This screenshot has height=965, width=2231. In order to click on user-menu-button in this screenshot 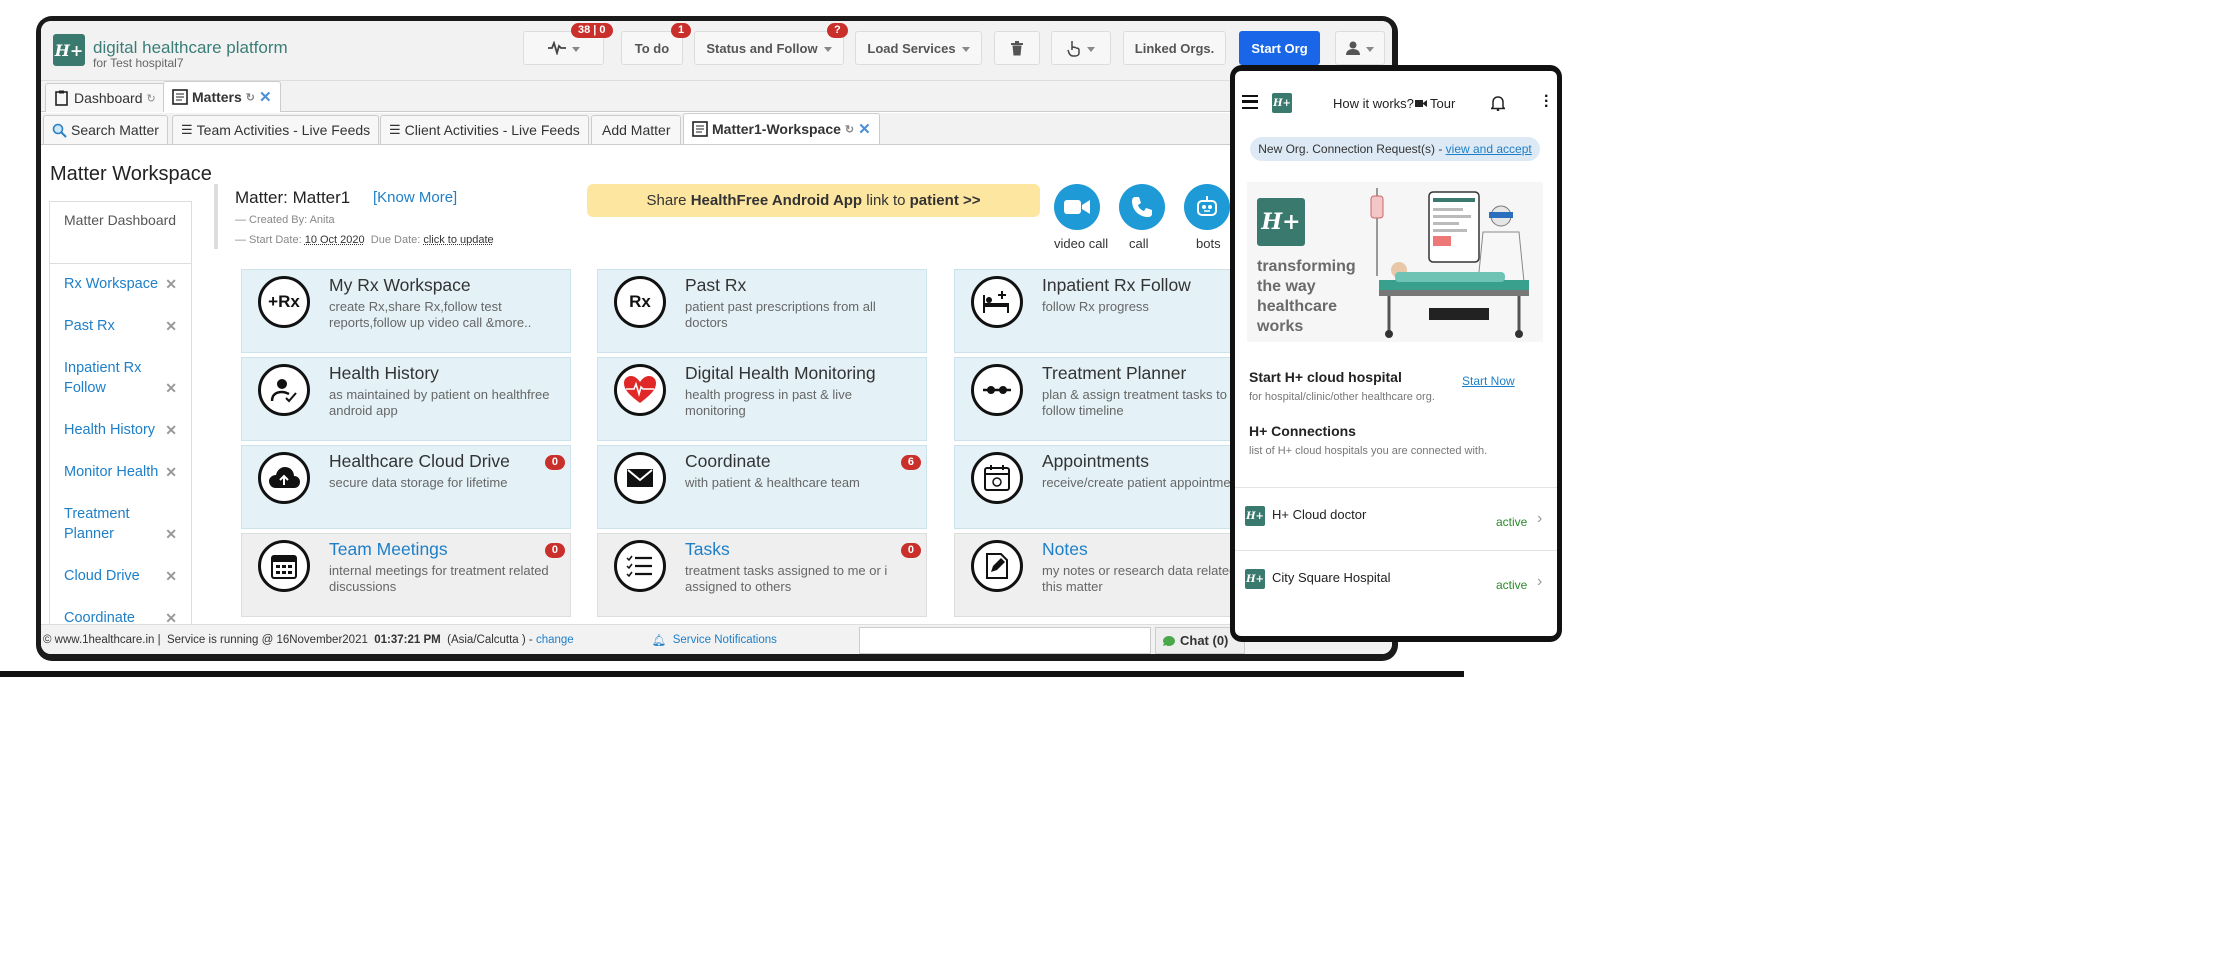, I will do `click(1360, 48)`.